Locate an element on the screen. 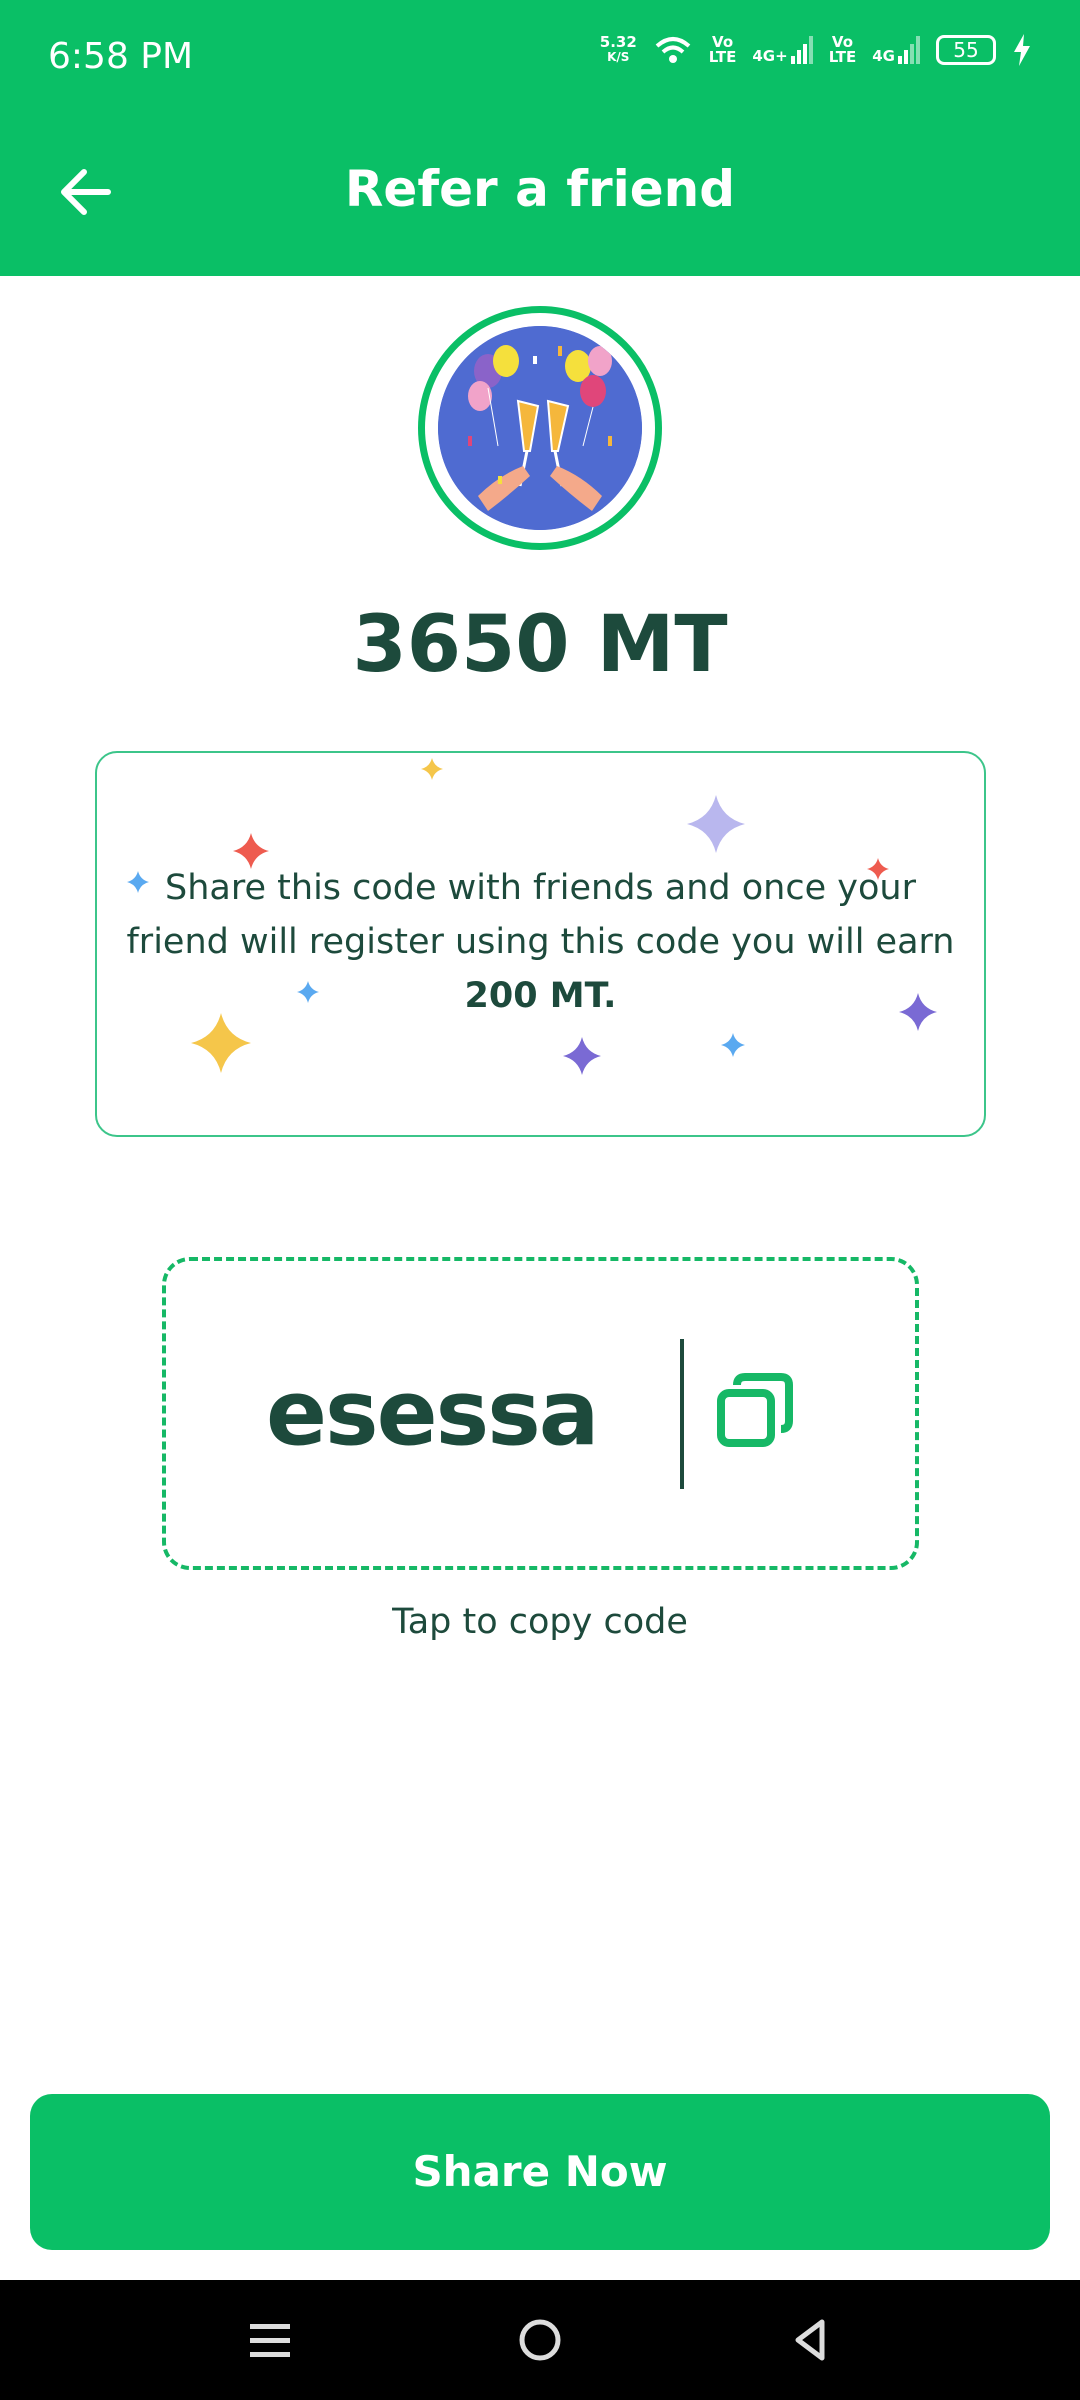 Image resolution: width=1080 pixels, height=2400 pixels. status-icons: 5.32 K/S Vo LTE 4G+ Vo LTE 4G 55 is located at coordinates (816, 50).